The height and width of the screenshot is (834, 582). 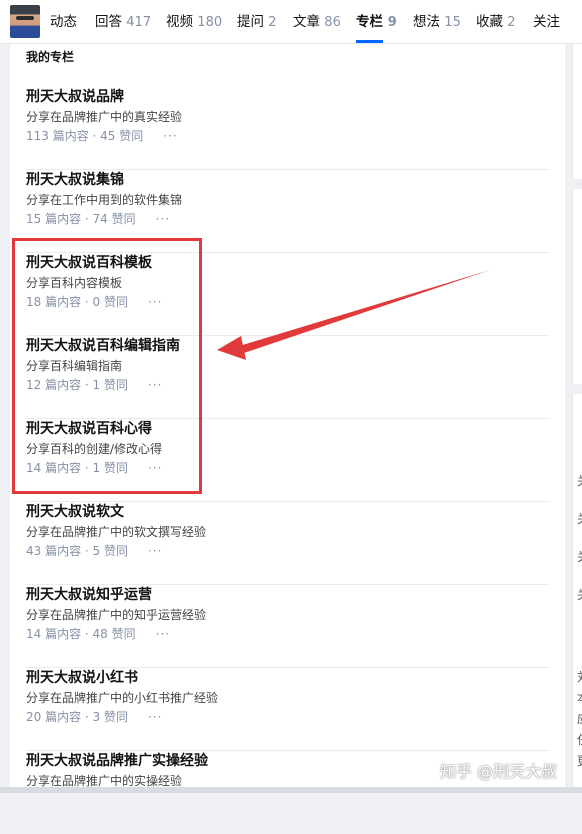 I want to click on column-stats: 14 篇内容 · 1 赞同, so click(x=77, y=468).